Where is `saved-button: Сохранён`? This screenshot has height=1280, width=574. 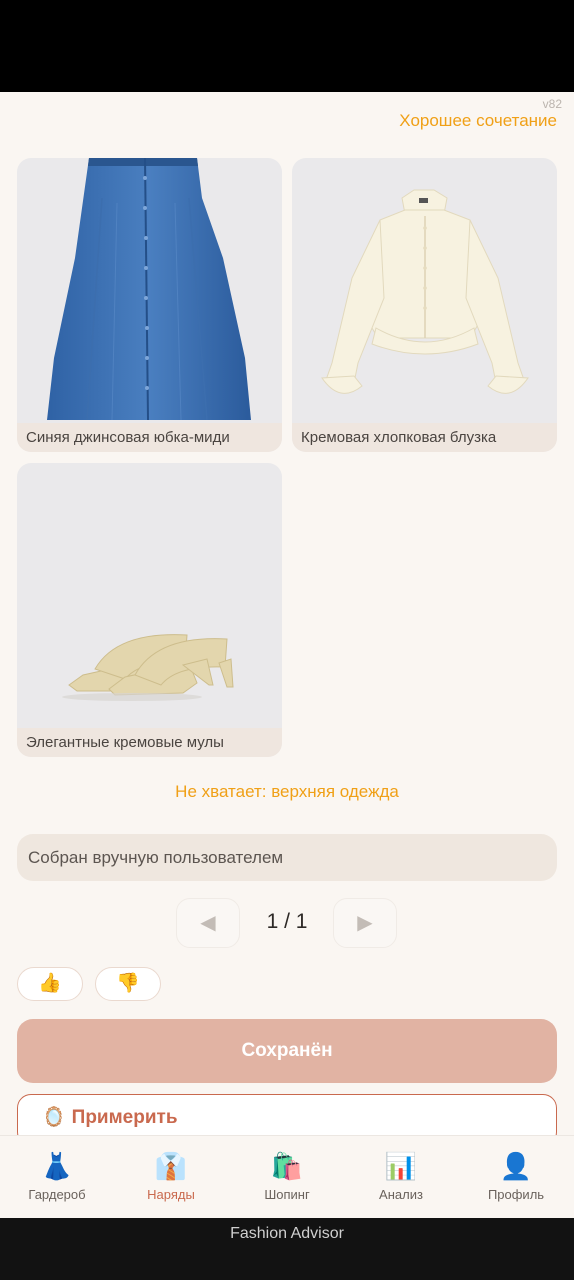
saved-button: Сохранён is located at coordinates (287, 1051).